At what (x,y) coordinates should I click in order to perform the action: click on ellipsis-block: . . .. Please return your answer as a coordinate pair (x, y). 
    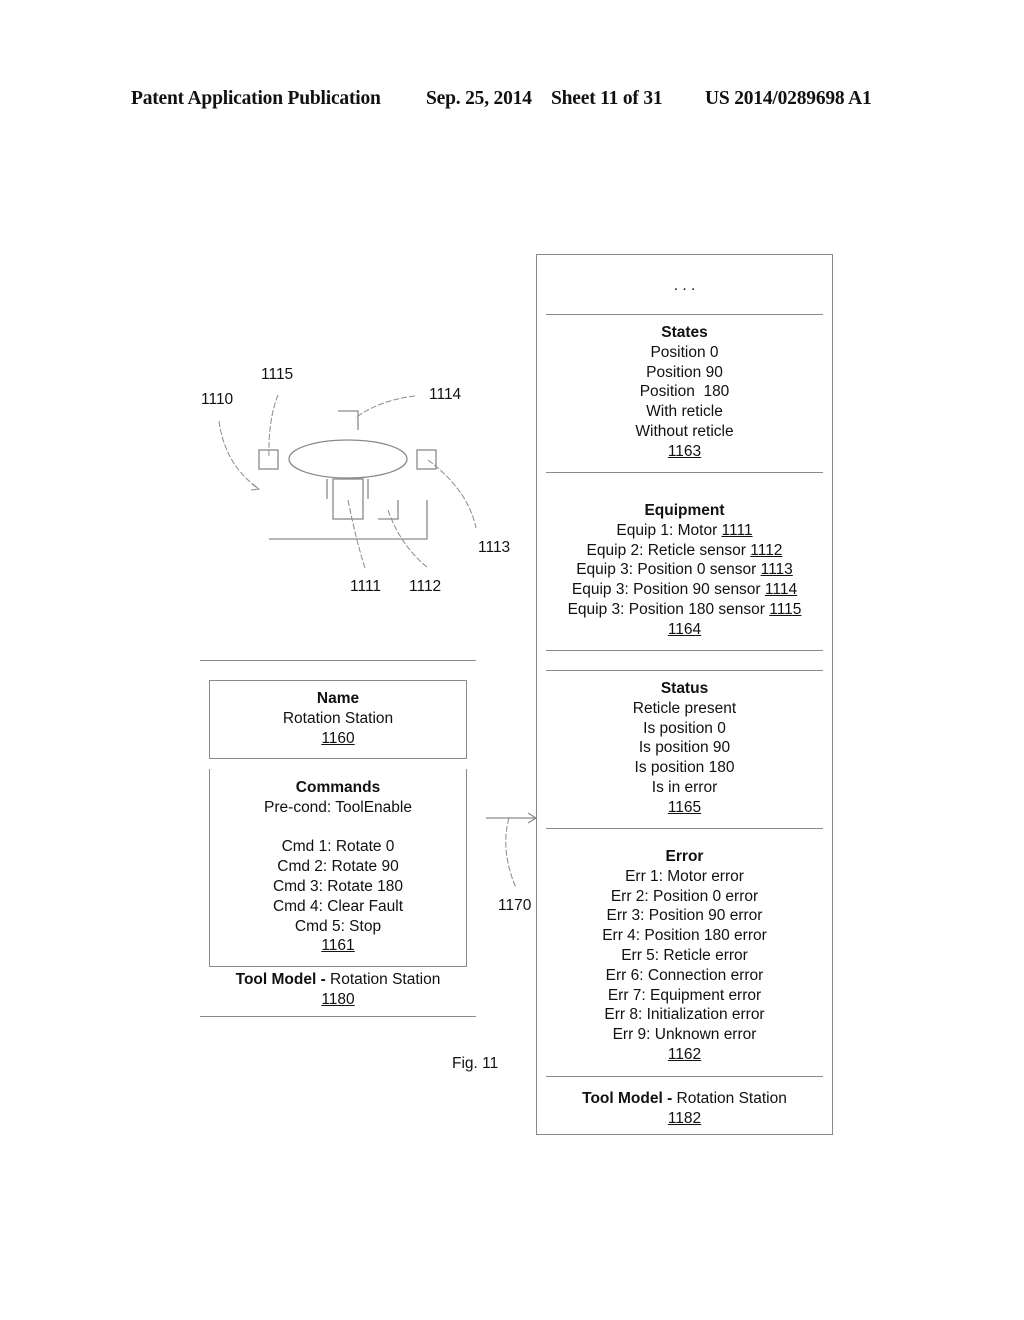
    Looking at the image, I should click on (684, 286).